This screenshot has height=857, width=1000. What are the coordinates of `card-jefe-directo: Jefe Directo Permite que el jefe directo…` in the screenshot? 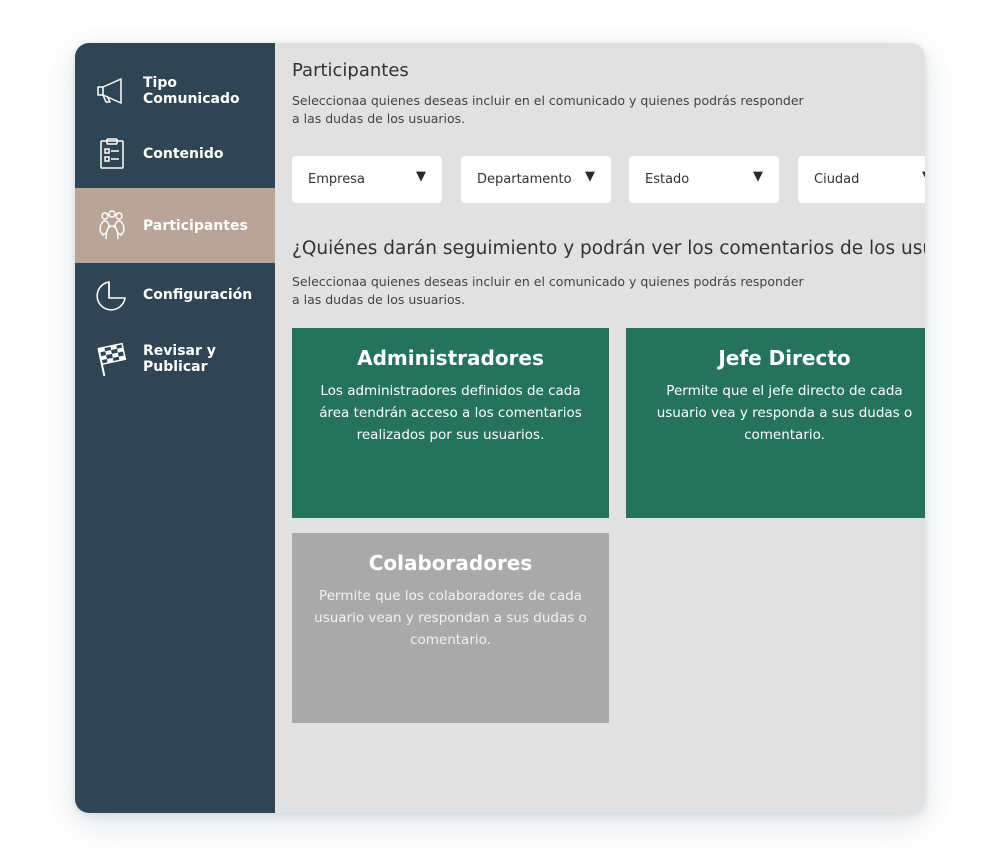 It's located at (775, 423).